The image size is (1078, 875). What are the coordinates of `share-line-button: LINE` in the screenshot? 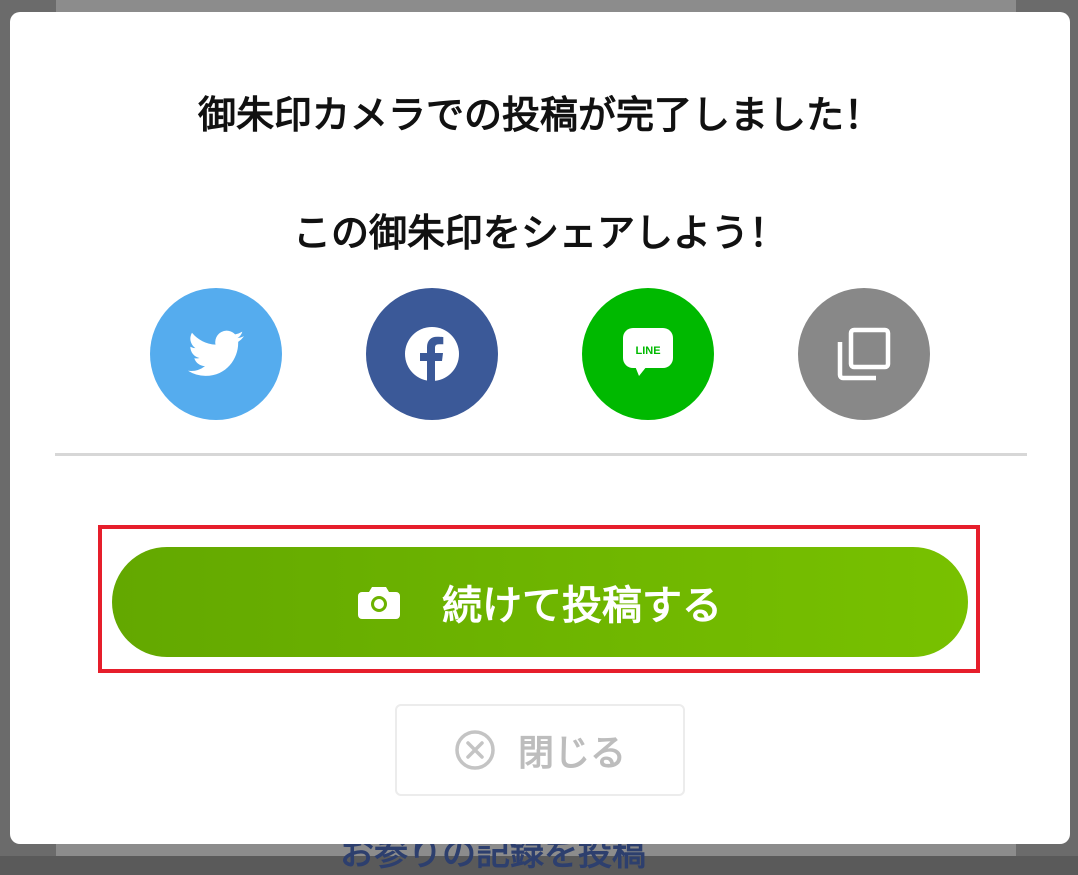 It's located at (648, 354).